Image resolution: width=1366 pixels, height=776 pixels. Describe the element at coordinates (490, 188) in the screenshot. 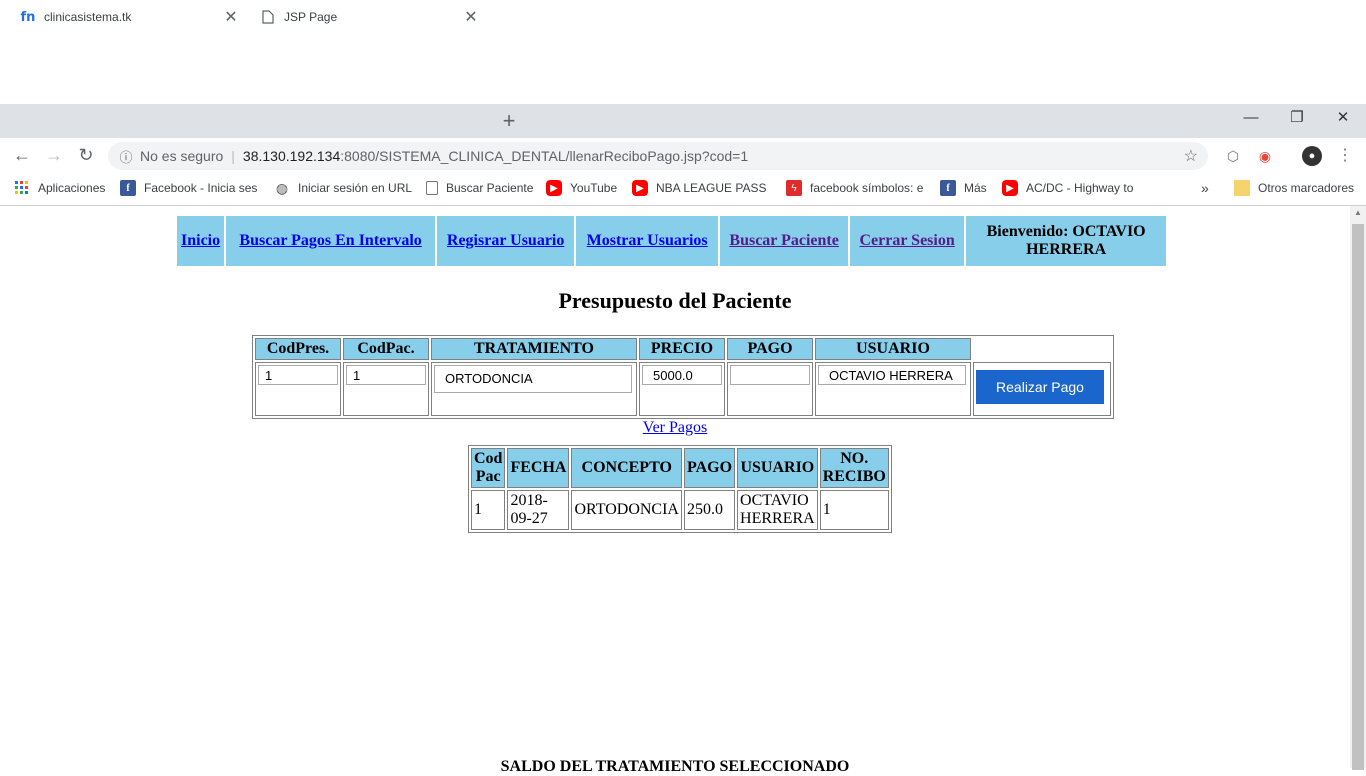

I see `bookmark-label: Buscar Paciente` at that location.